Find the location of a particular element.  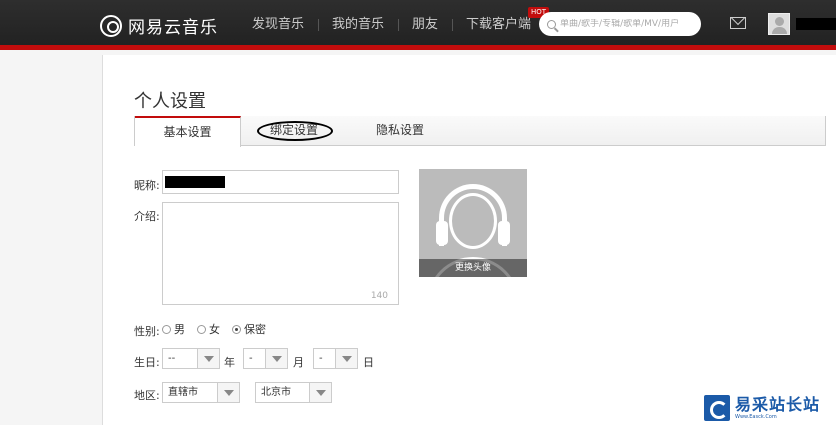

earcup-right is located at coordinates (504, 233).